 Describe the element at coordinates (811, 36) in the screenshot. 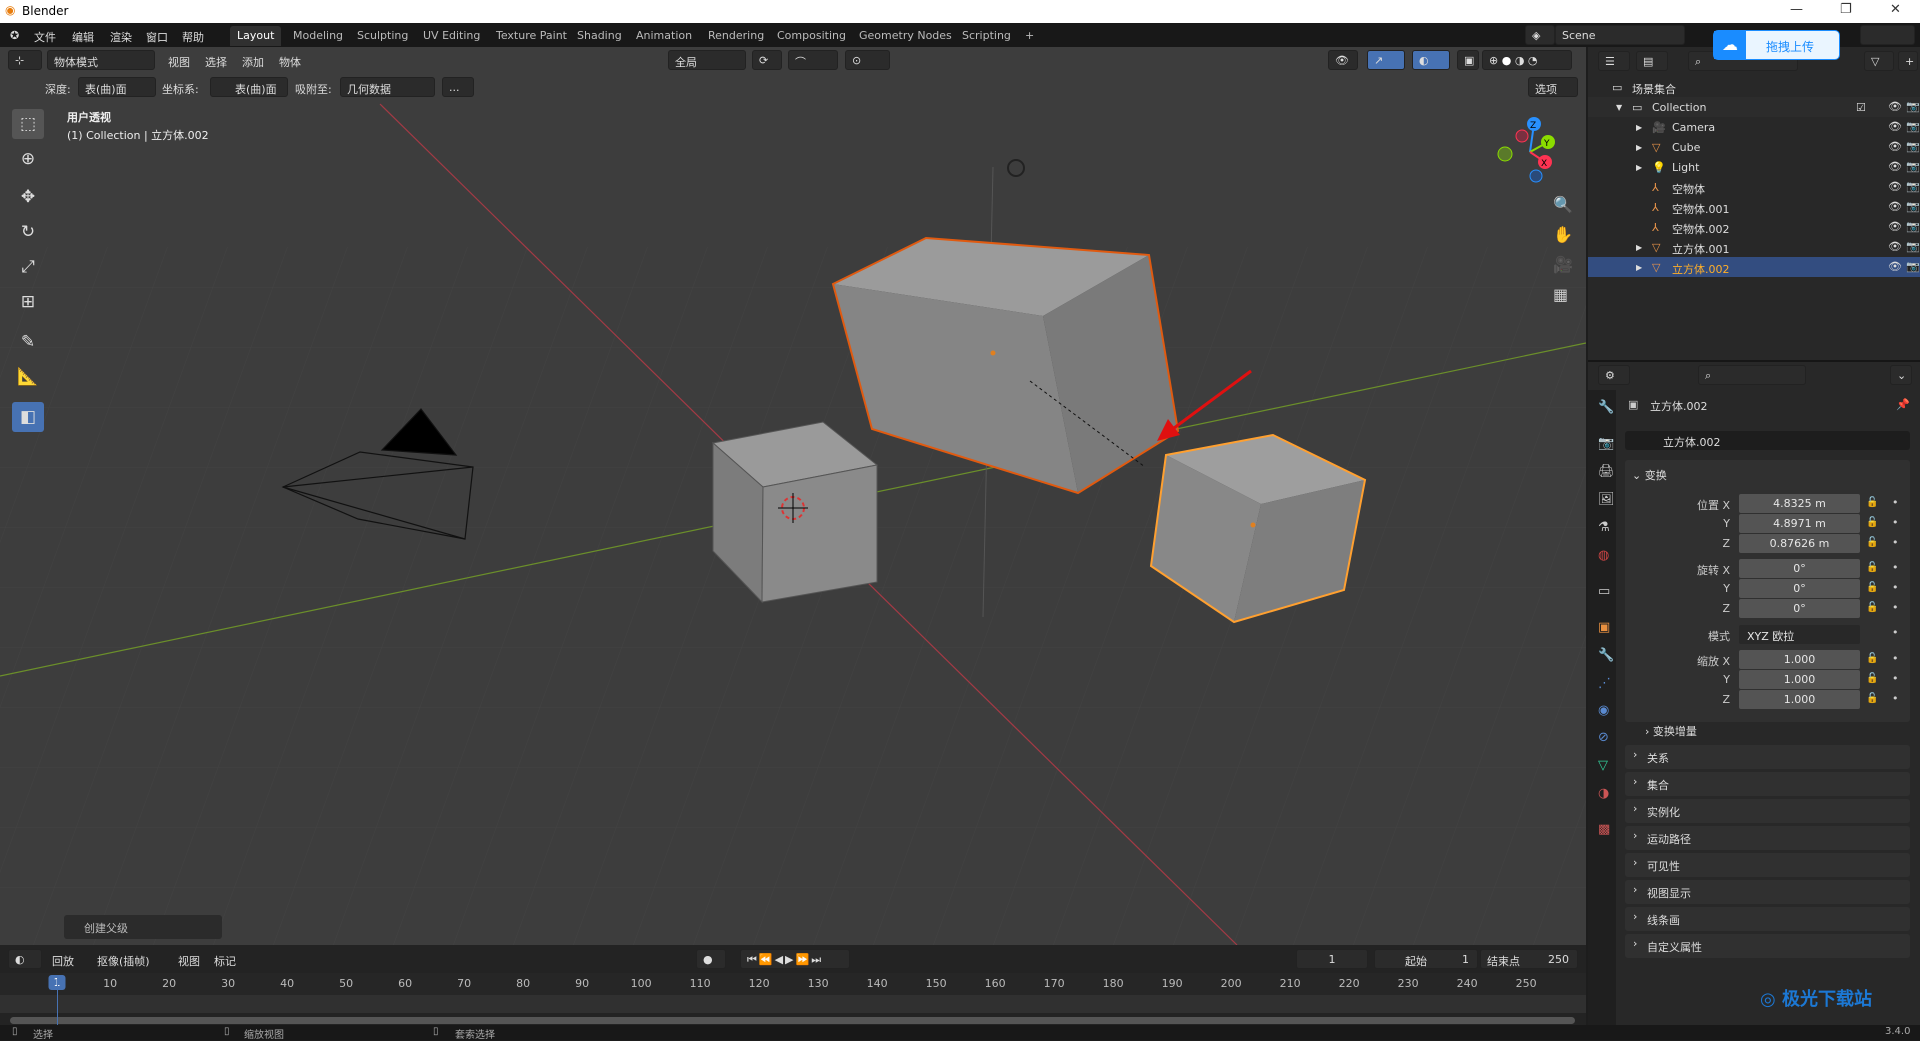

I see `tab-compositing: Compositing` at that location.